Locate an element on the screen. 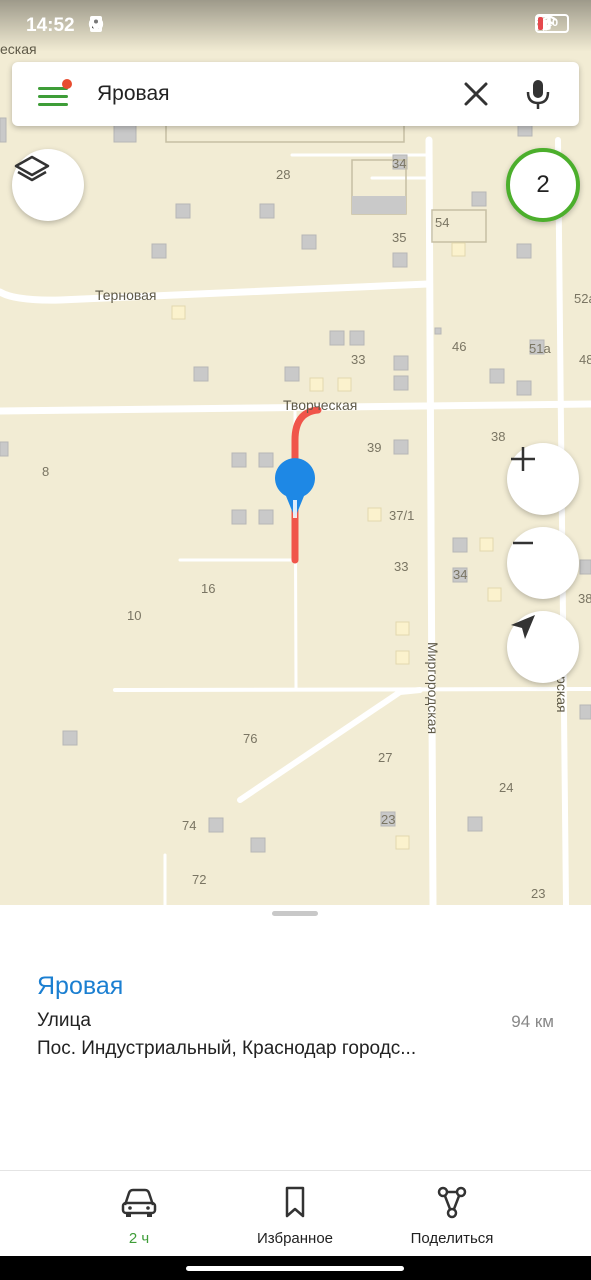  battery-icon: 10 is located at coordinates (552, 23).